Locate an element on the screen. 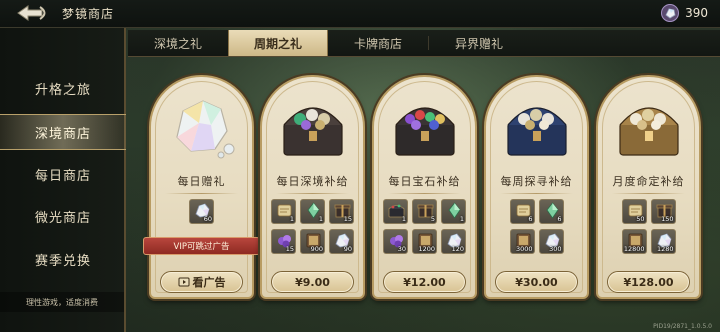 Image resolution: width=720 pixels, height=332 pixels. card-title: 每周探寻补给 is located at coordinates (536, 181).